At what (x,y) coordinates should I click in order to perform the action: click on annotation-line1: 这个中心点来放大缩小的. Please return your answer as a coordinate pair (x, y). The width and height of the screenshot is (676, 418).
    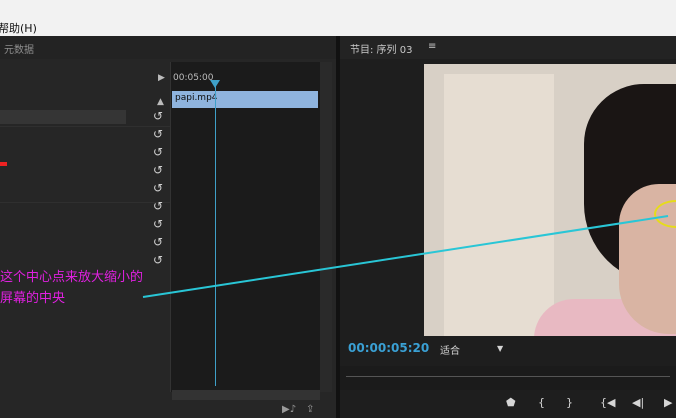
    Looking at the image, I should click on (72, 277).